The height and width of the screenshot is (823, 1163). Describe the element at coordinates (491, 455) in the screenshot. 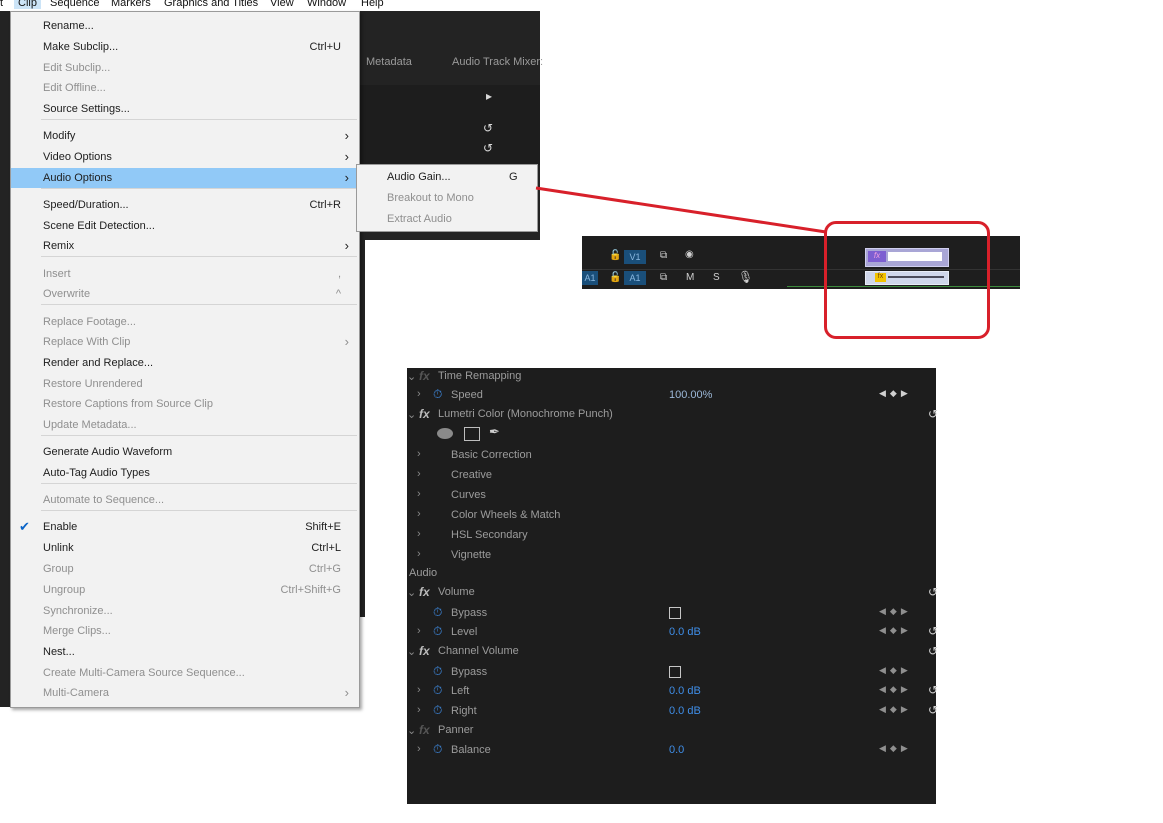

I see `section-label: Basic Correction` at that location.